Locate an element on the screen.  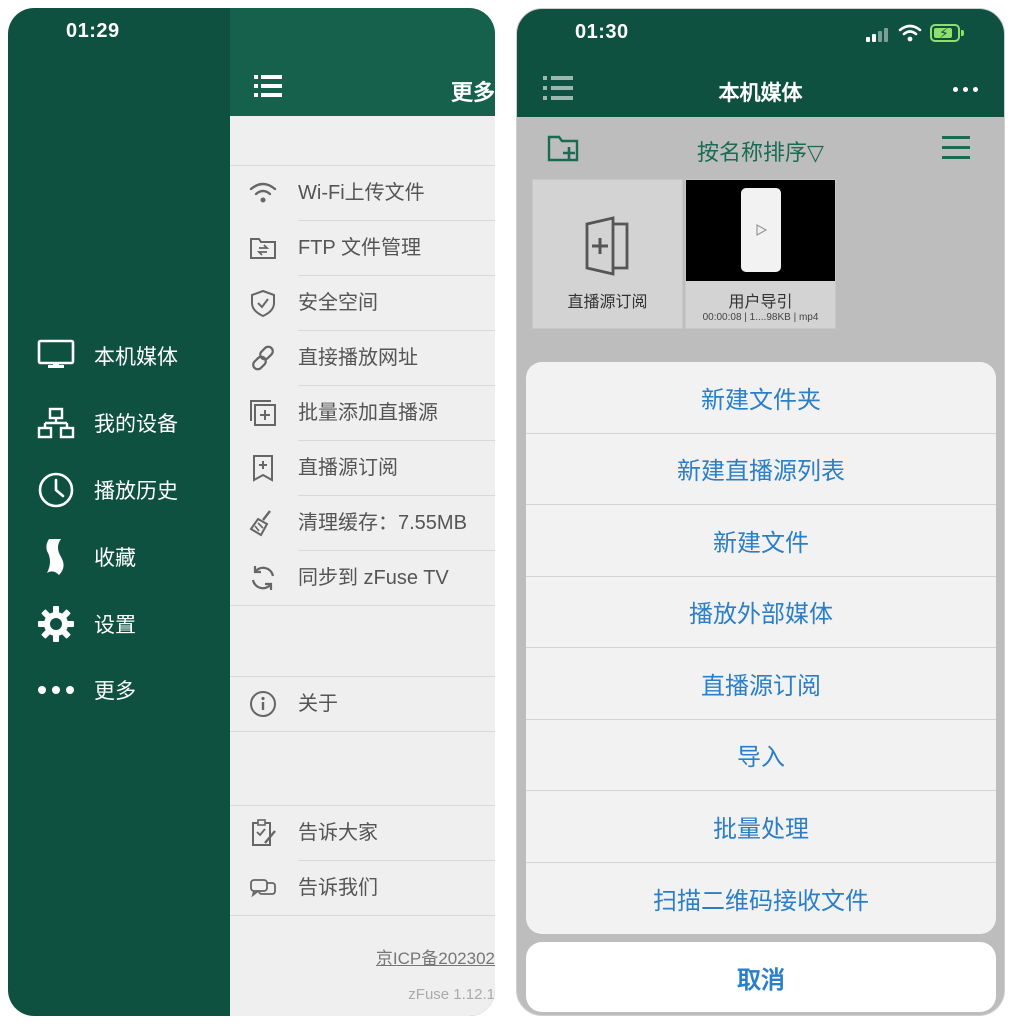
panel-item-label: 同步到 zFuse TV is located at coordinates (373, 578).